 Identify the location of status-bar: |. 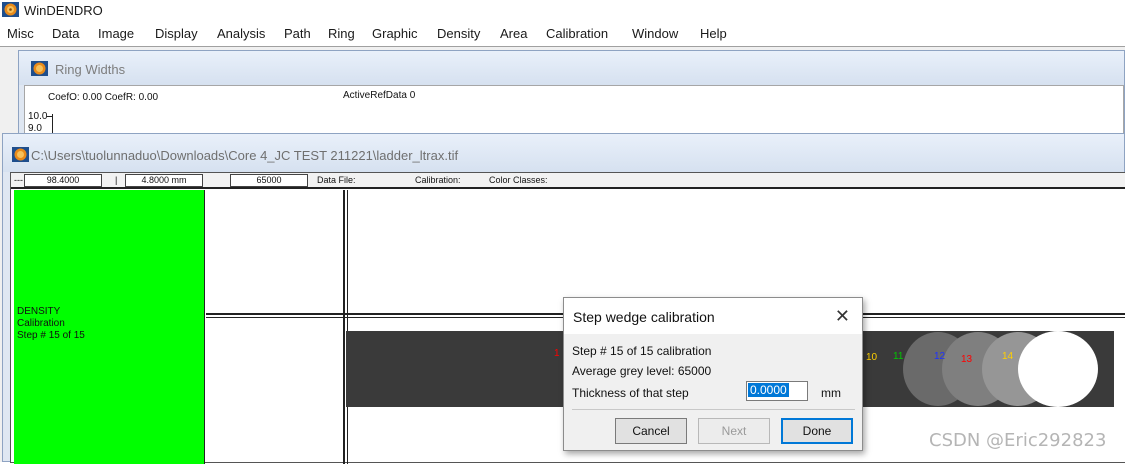
(116, 180).